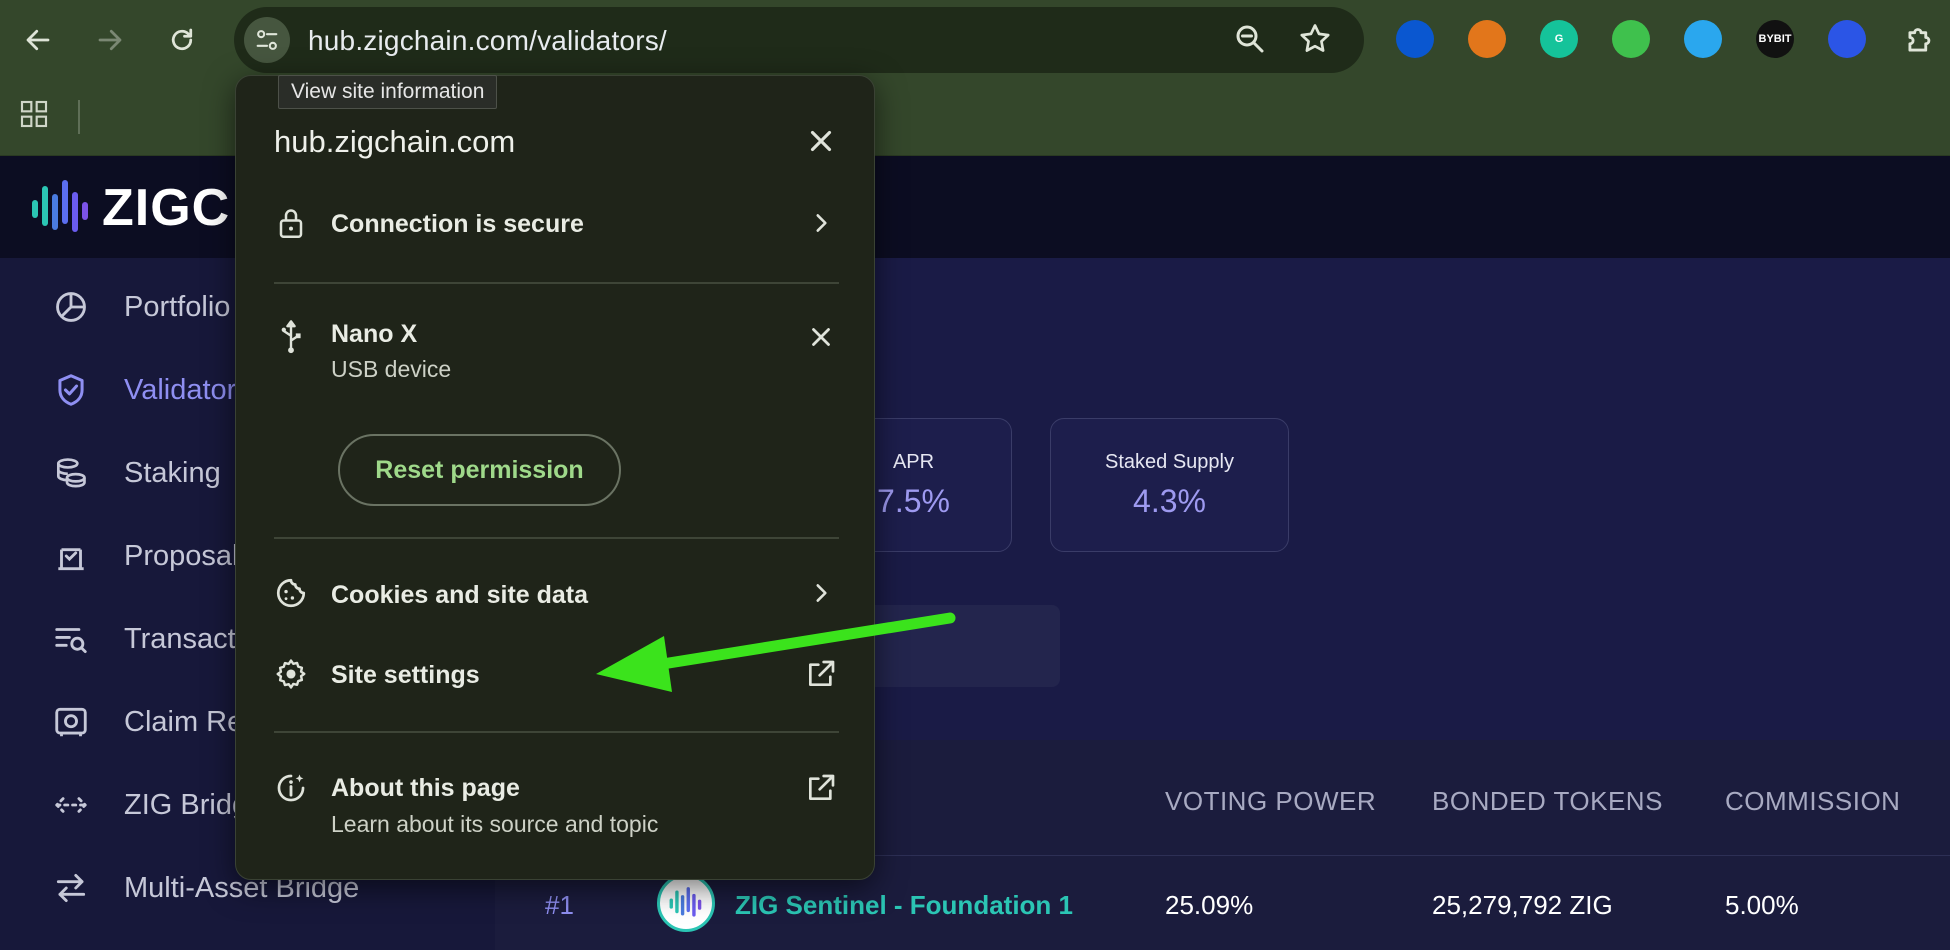  What do you see at coordinates (1315, 38) in the screenshot?
I see `star-icon` at bounding box center [1315, 38].